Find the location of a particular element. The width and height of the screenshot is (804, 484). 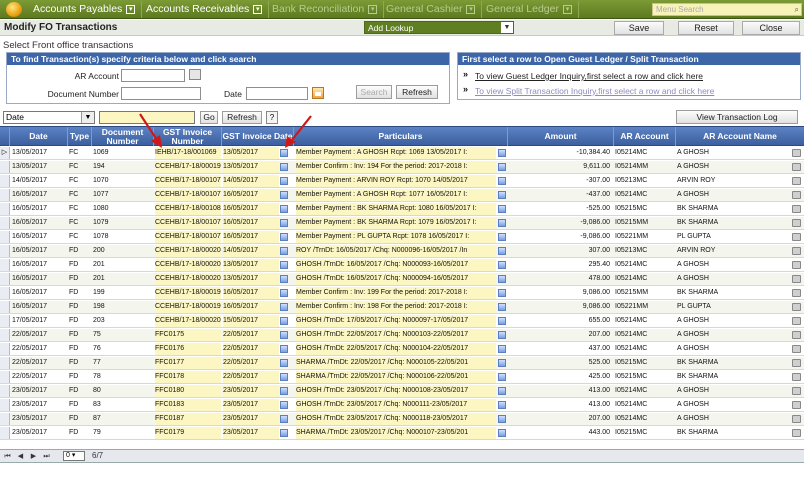

view-transaction-log-button: View Transaction Log is located at coordinates (737, 117).